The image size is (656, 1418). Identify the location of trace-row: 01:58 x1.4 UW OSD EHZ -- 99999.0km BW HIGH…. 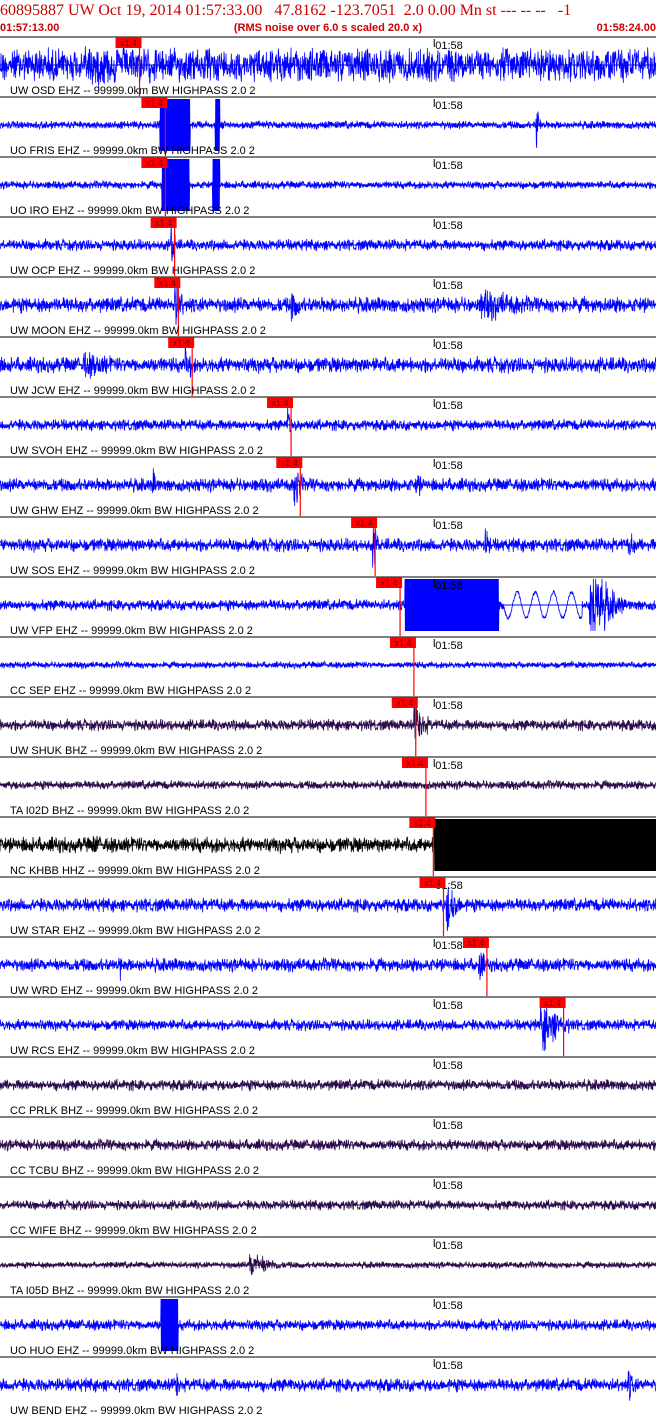
(328, 66).